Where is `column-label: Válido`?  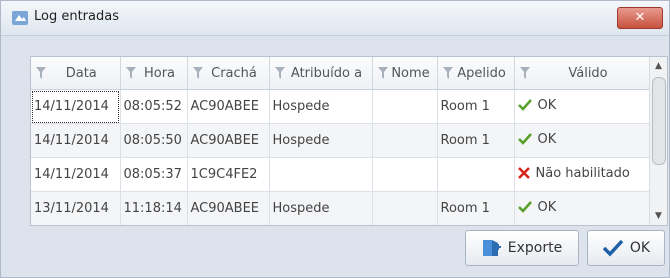 column-label: Válido is located at coordinates (588, 73).